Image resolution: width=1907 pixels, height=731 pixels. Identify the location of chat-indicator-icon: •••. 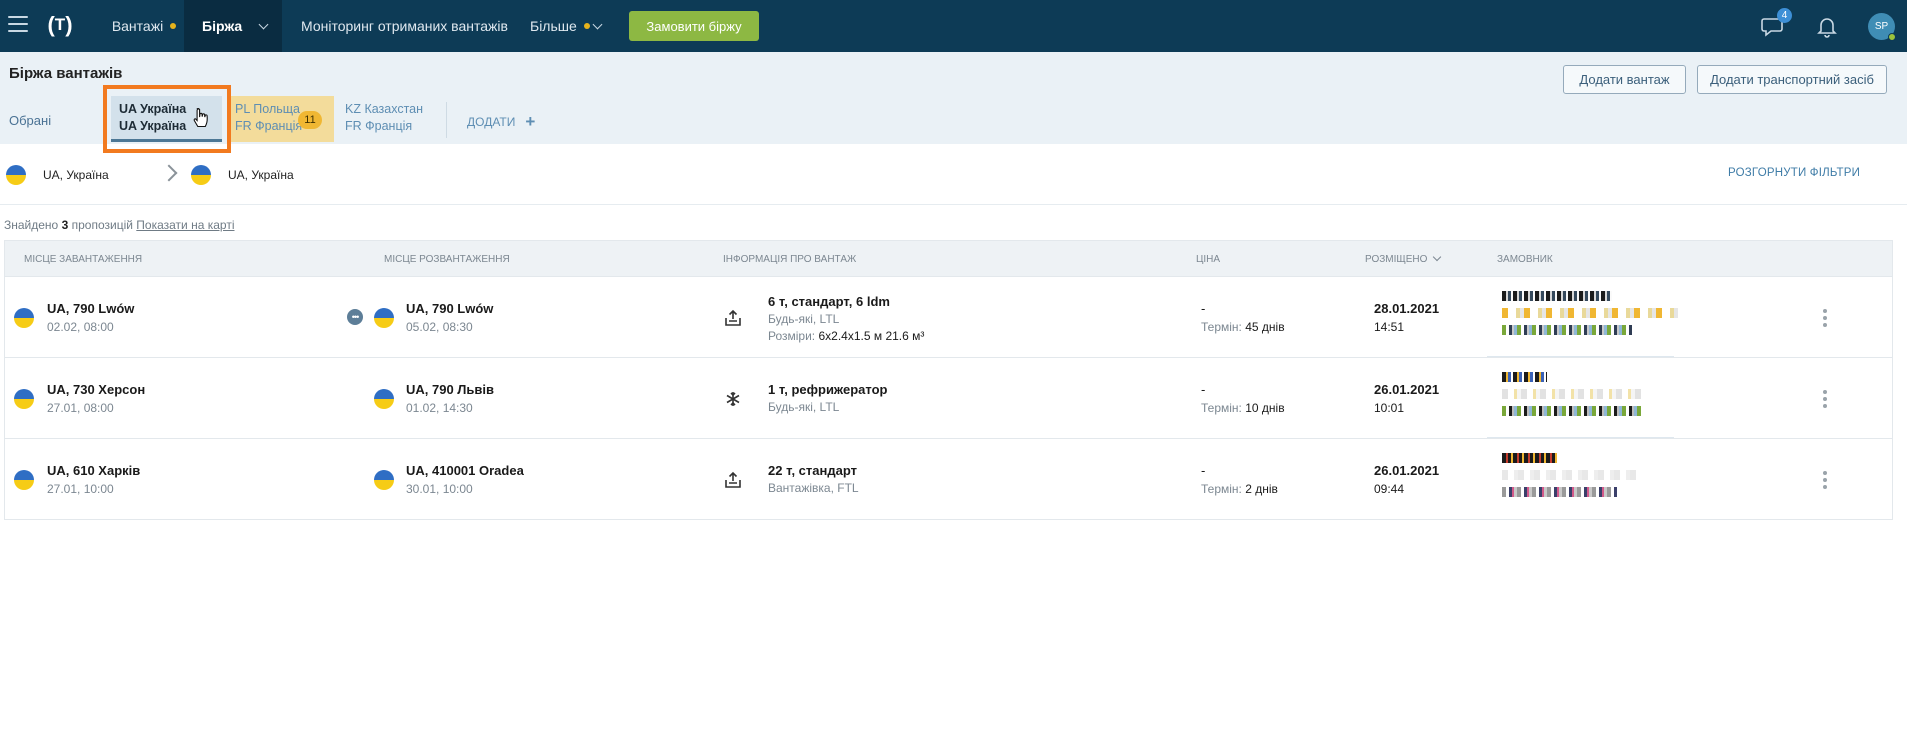
(355, 317).